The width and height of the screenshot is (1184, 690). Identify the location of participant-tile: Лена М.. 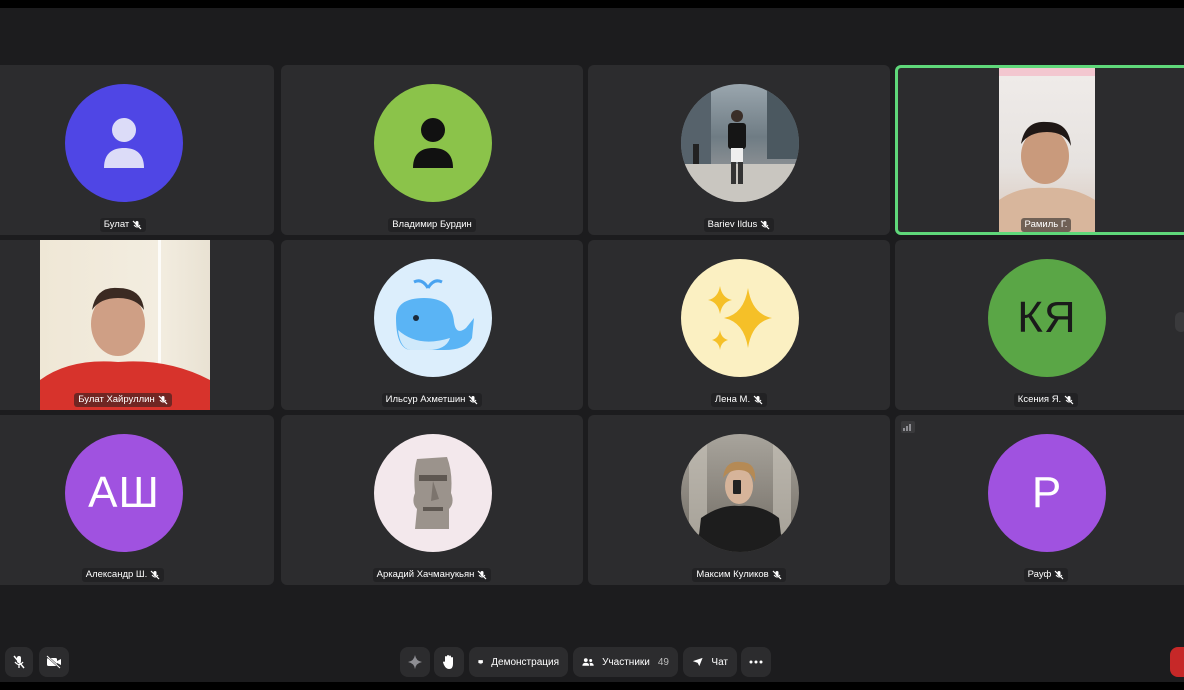
(739, 325).